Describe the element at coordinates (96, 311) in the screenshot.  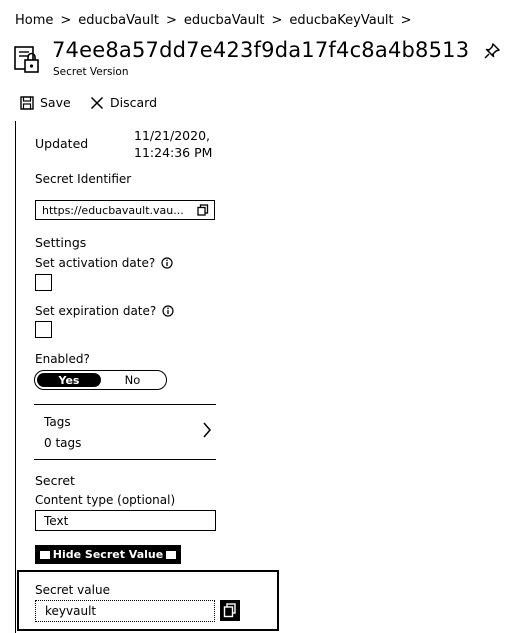
I see `expiration-date-label: Set expiration date?` at that location.